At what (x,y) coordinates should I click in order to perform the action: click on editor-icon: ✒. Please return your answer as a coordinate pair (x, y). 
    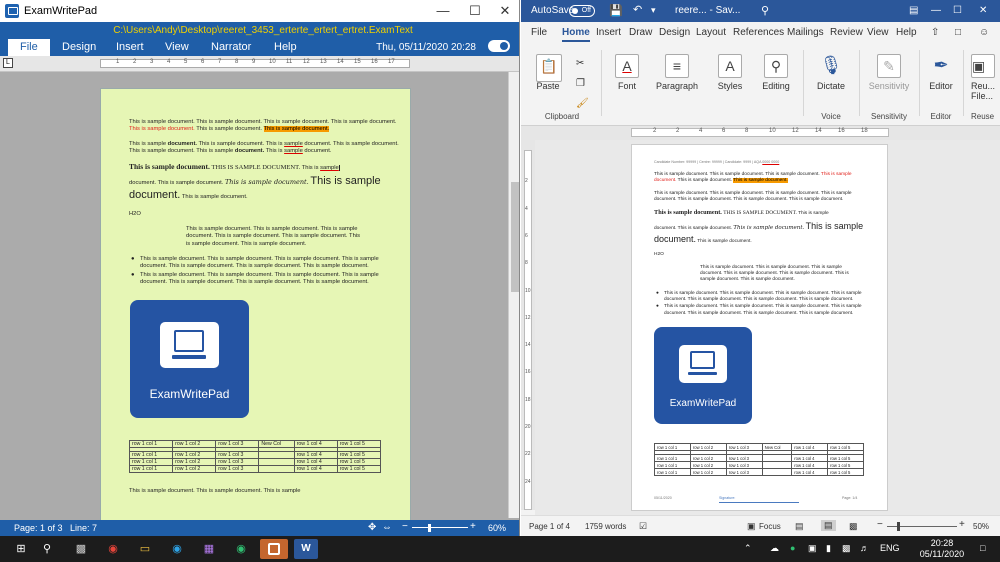
    Looking at the image, I should click on (941, 66).